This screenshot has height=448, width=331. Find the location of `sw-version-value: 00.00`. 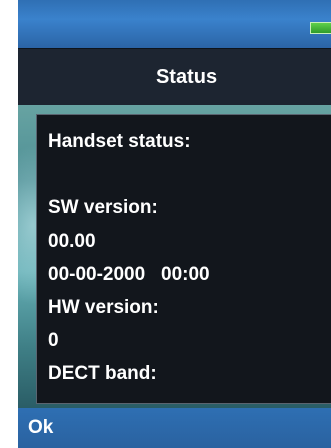

sw-version-value: 00.00 is located at coordinates (72, 241).